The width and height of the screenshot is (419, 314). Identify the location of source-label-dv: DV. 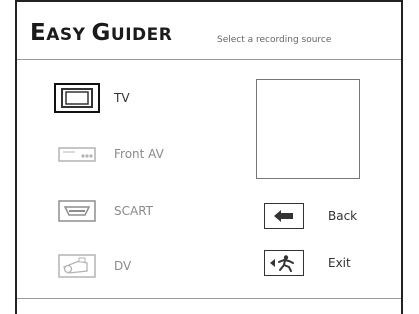
(123, 266).